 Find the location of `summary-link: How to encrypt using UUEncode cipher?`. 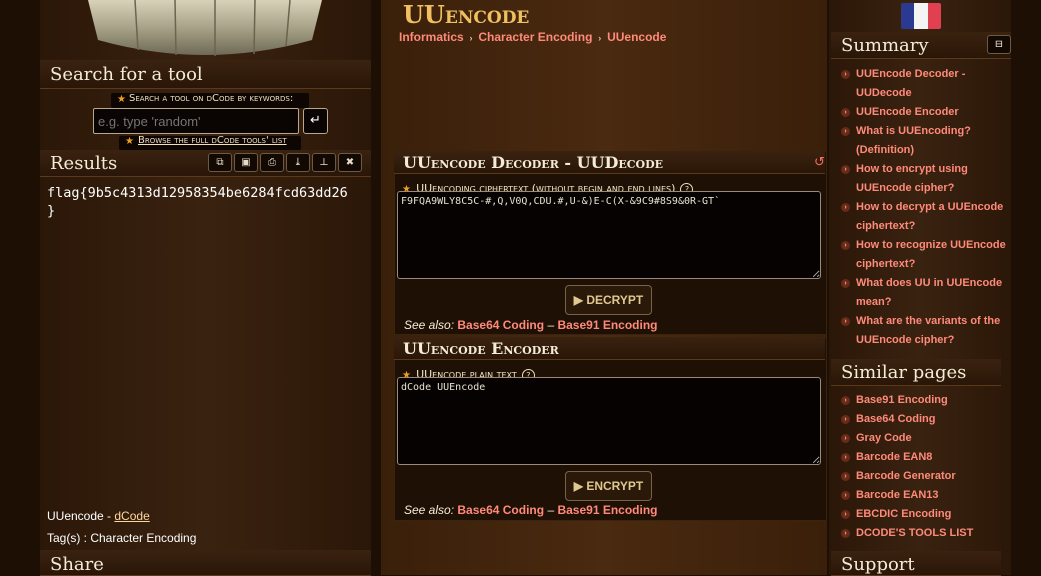

summary-link: How to encrypt using UUEncode cipher? is located at coordinates (912, 178).